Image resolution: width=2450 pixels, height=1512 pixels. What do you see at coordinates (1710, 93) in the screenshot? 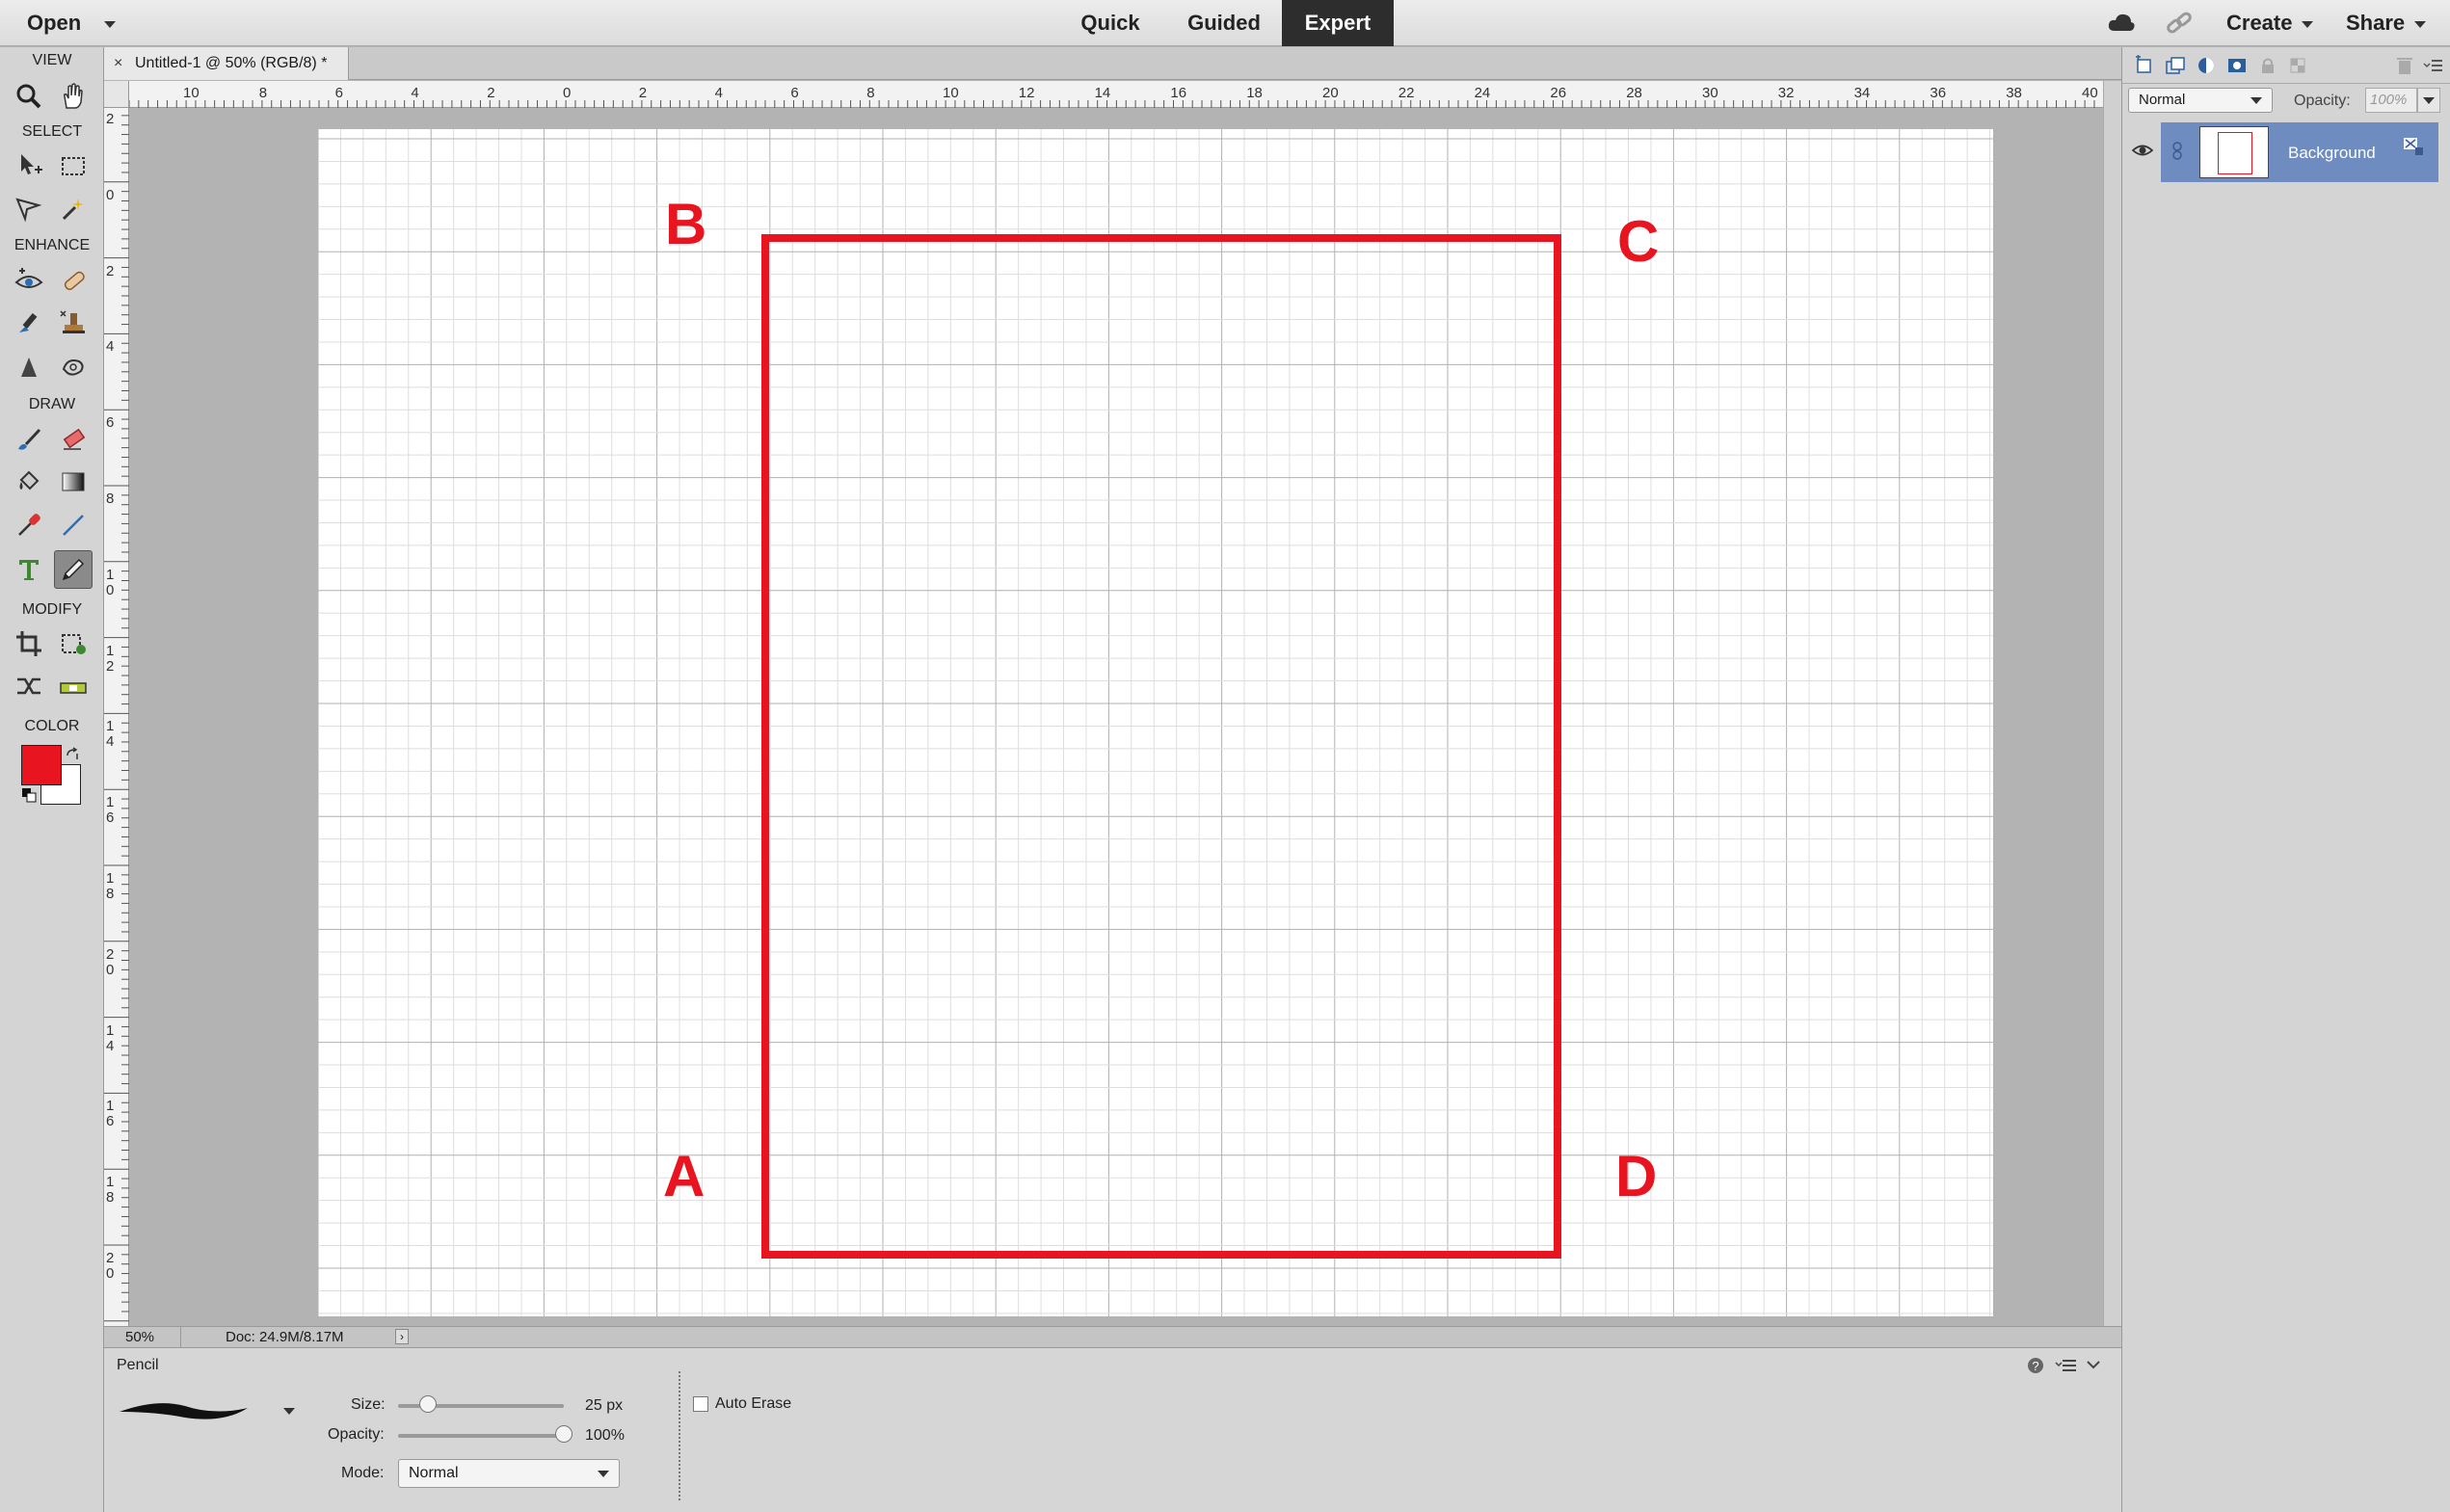
I see `ruler-h-label: 30` at bounding box center [1710, 93].